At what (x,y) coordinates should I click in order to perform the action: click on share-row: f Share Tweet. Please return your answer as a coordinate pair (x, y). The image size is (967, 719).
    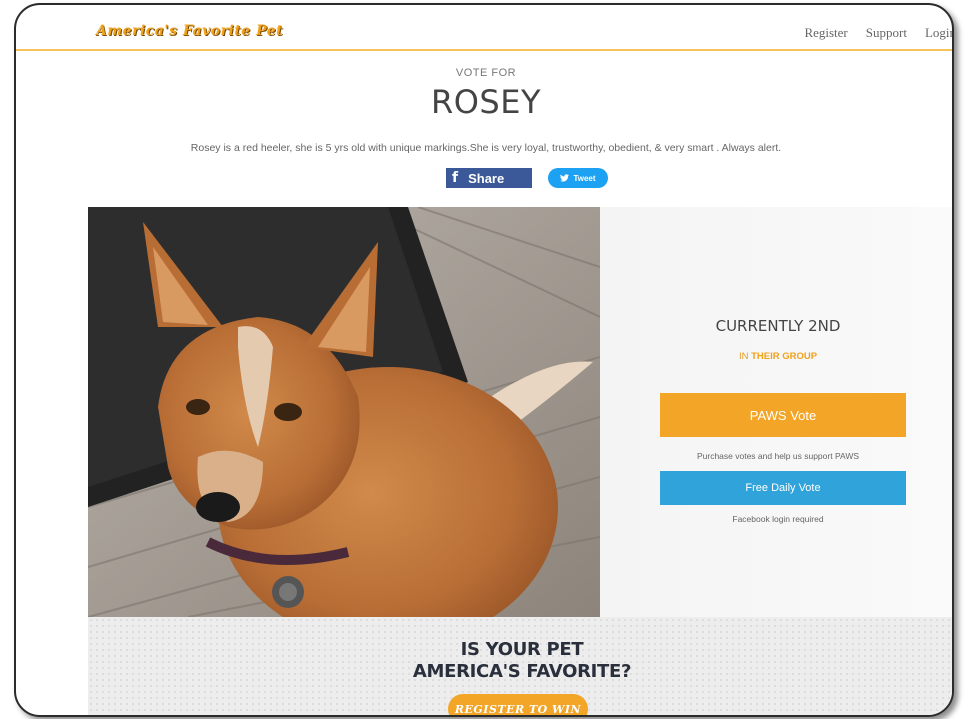
    Looking at the image, I should click on (527, 178).